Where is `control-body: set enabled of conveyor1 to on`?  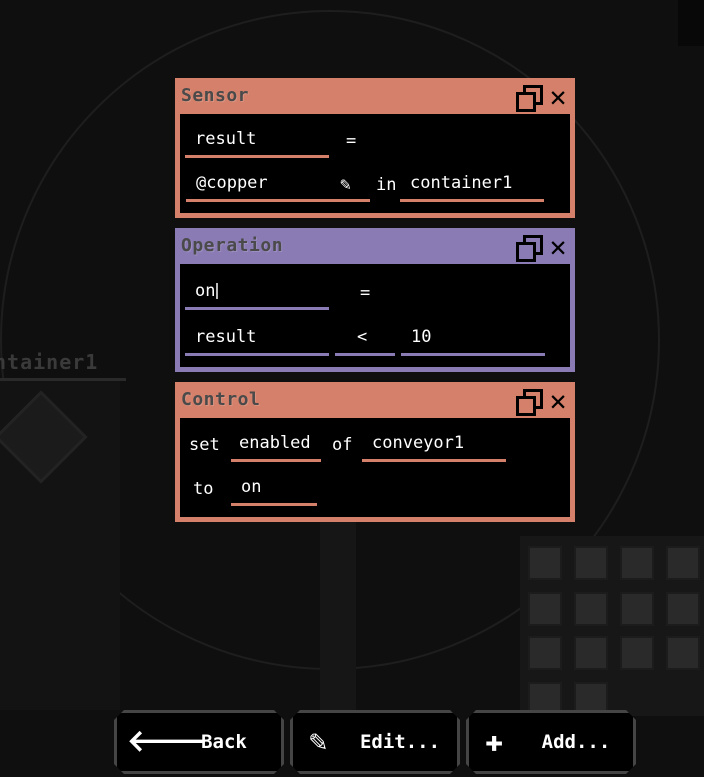 control-body: set enabled of conveyor1 to on is located at coordinates (375, 467).